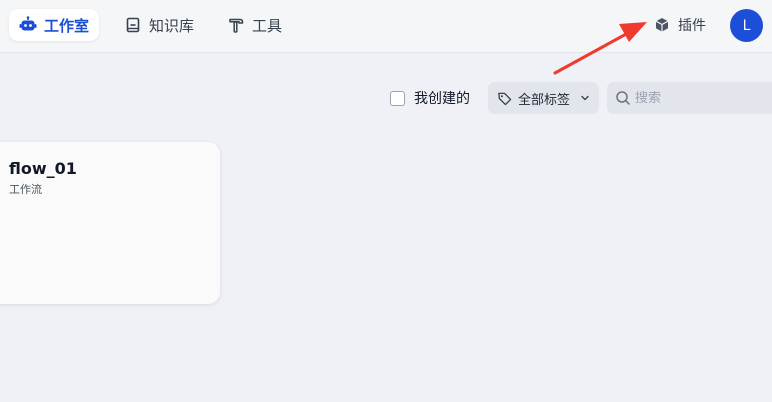 The width and height of the screenshot is (772, 402). I want to click on nav-tab-studio-label: 工作室, so click(67, 25).